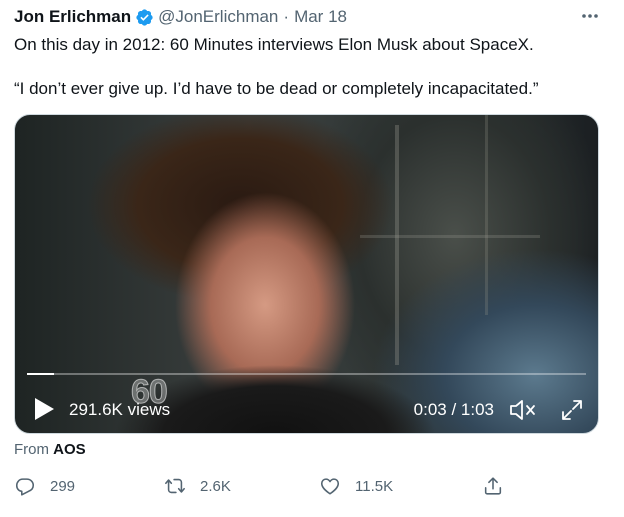  What do you see at coordinates (144, 17) in the screenshot?
I see `verified-badge-icon` at bounding box center [144, 17].